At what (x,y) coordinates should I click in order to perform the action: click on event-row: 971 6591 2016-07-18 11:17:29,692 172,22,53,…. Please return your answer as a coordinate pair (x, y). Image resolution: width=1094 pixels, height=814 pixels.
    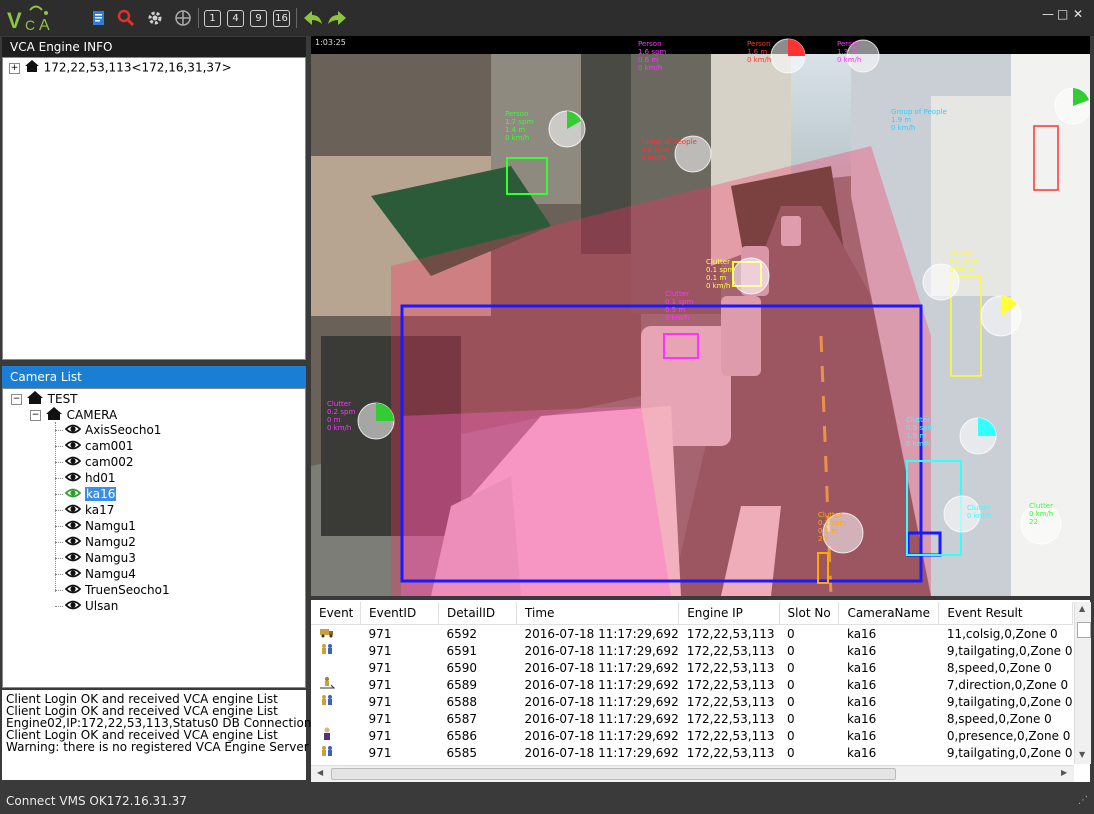
    Looking at the image, I should click on (692, 650).